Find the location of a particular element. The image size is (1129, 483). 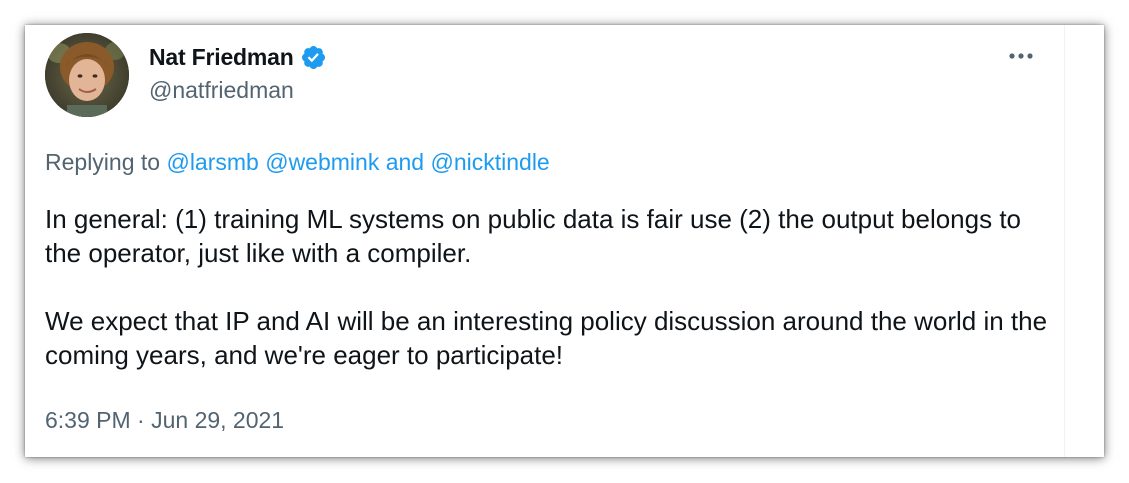

author-handle: @natfriedman is located at coordinates (221, 90).